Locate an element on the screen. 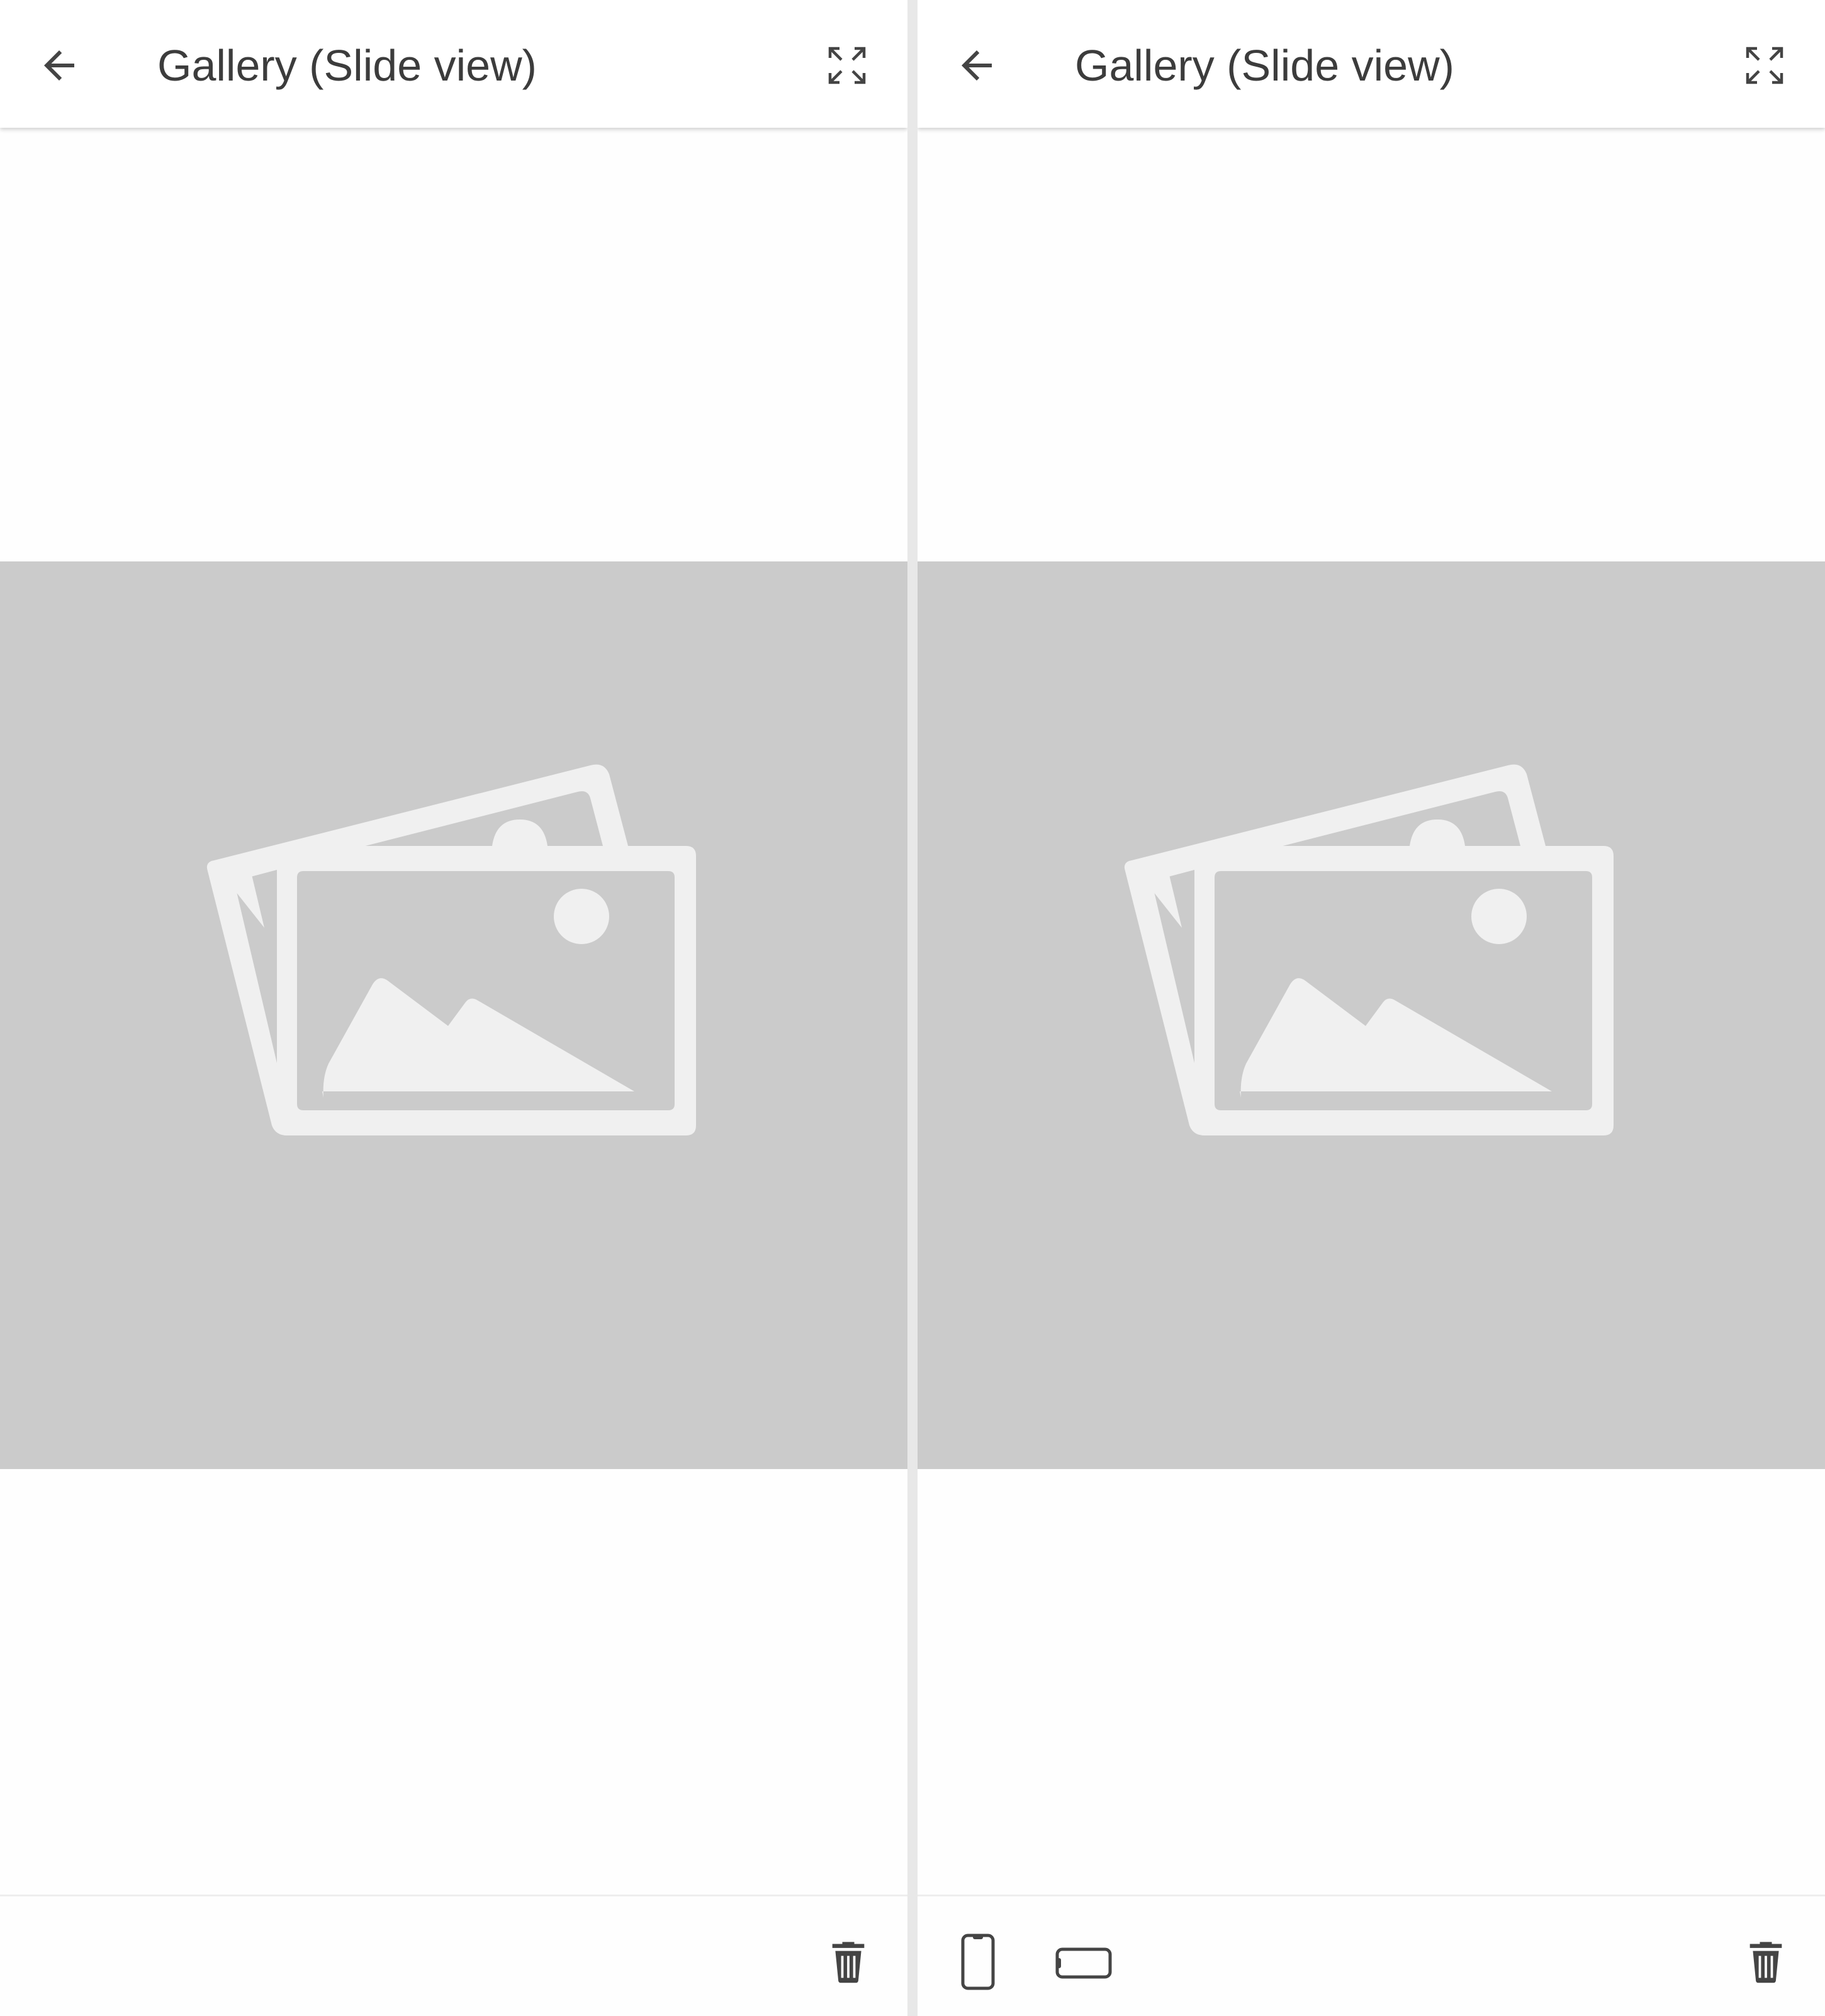 The height and width of the screenshot is (2016, 1825). landscape-orientation-button is located at coordinates (1083, 1961).